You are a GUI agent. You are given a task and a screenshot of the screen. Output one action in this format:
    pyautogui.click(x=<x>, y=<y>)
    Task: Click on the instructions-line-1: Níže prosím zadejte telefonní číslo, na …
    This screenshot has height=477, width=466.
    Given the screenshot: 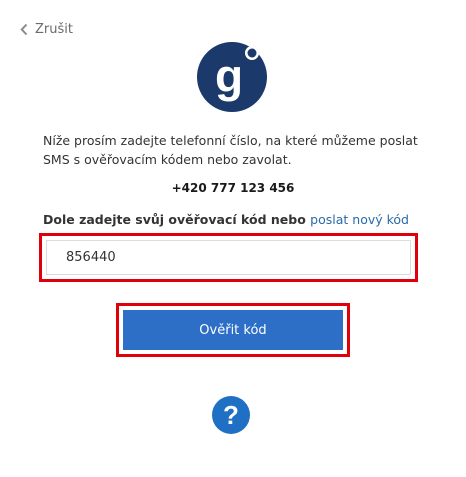 What is the action you would take?
    pyautogui.click(x=230, y=140)
    